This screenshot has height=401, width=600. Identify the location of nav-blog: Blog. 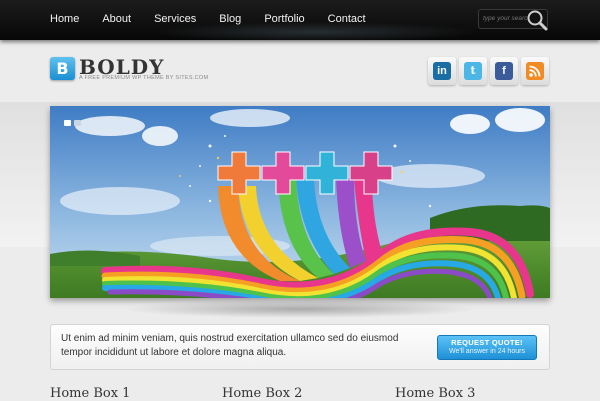
(230, 19).